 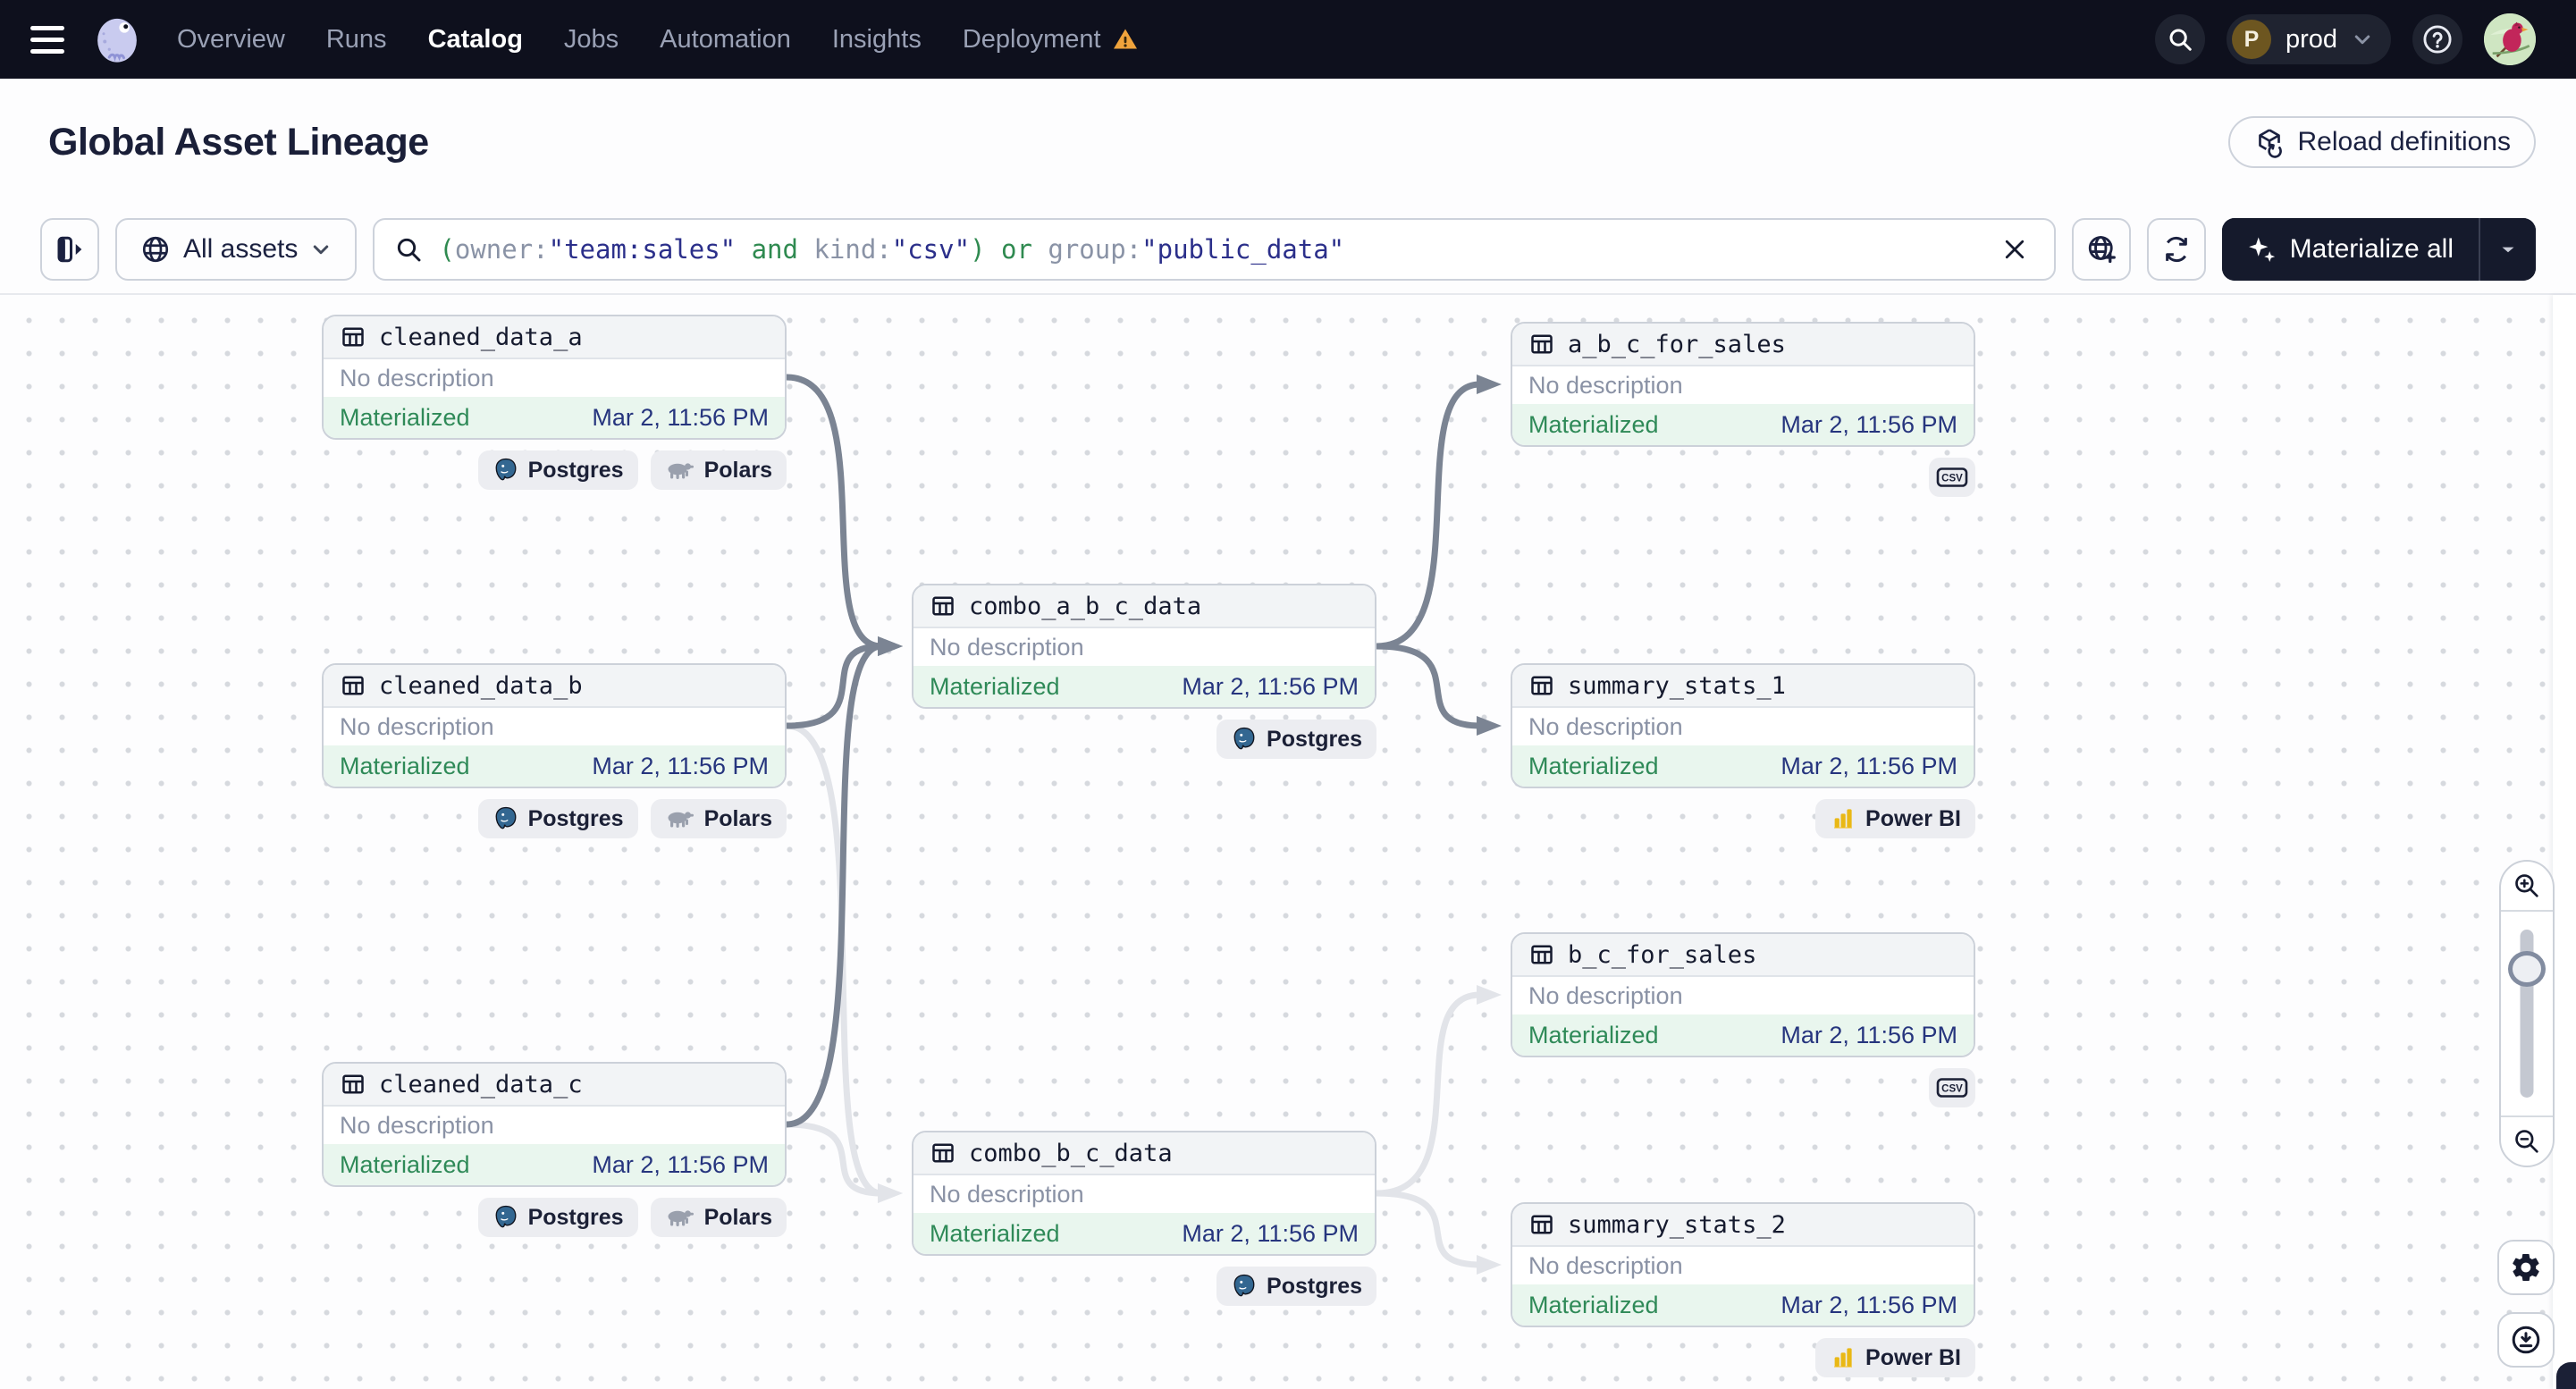 I want to click on asset-name: a_b_c_for_sales, so click(x=1677, y=344).